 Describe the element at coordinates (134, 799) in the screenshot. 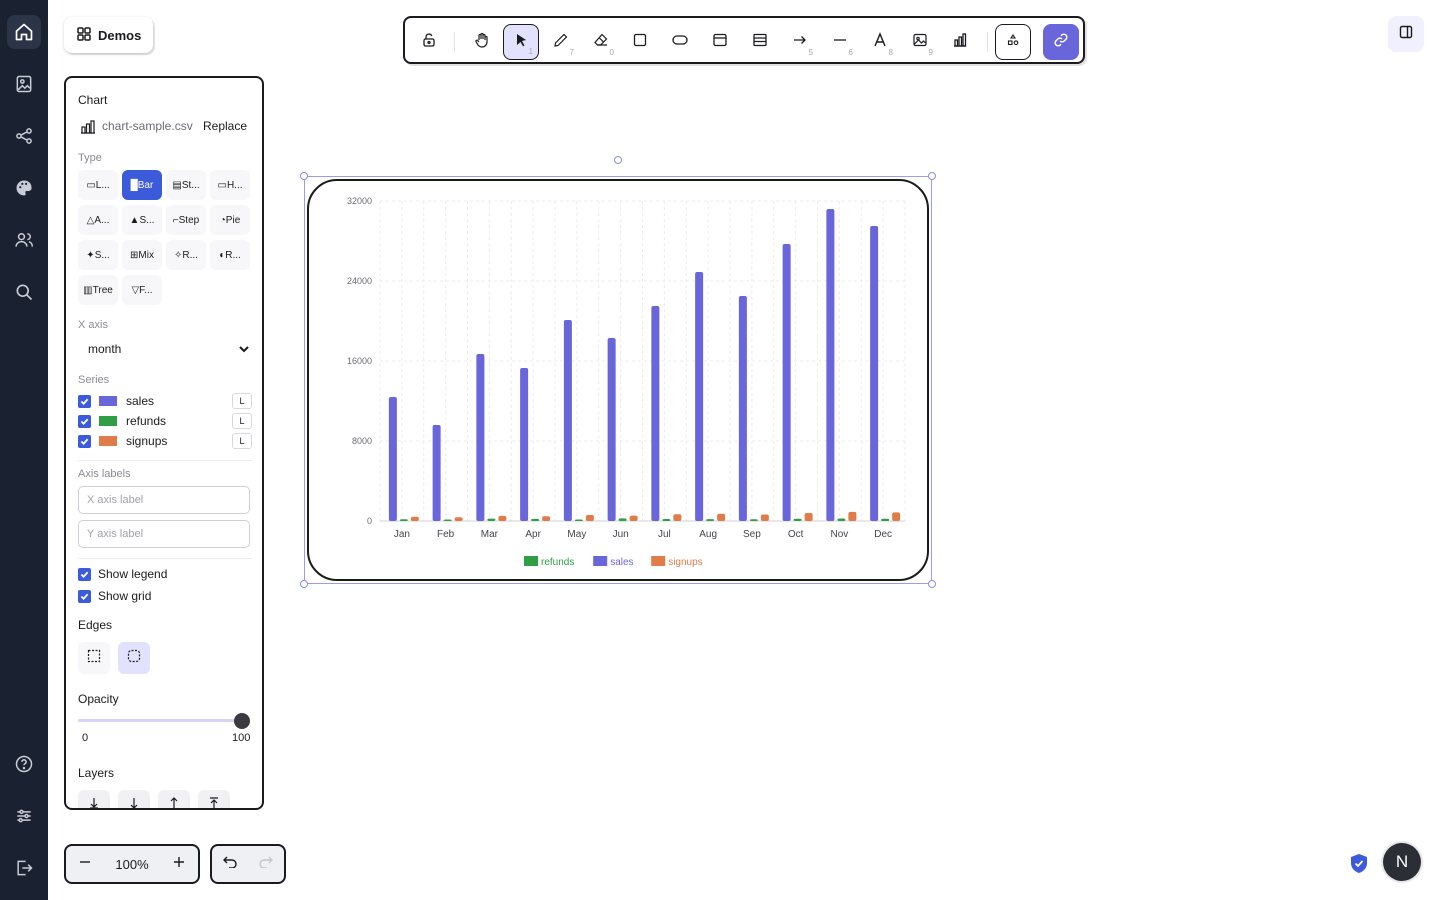

I see `send-backward-button` at that location.